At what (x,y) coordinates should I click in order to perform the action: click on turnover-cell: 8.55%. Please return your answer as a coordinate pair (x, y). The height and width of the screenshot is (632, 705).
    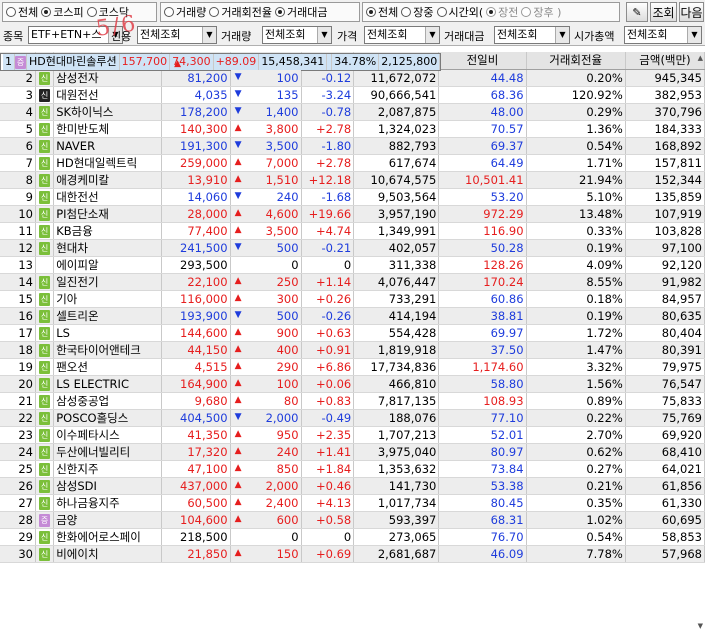
    Looking at the image, I should click on (576, 282).